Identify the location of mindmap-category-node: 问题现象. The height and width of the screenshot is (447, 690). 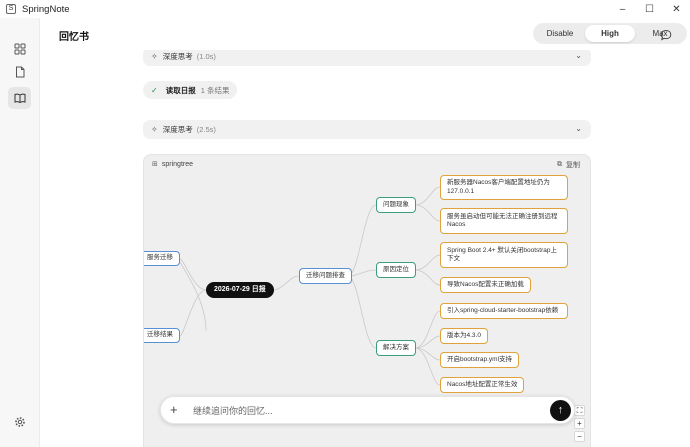
(396, 205).